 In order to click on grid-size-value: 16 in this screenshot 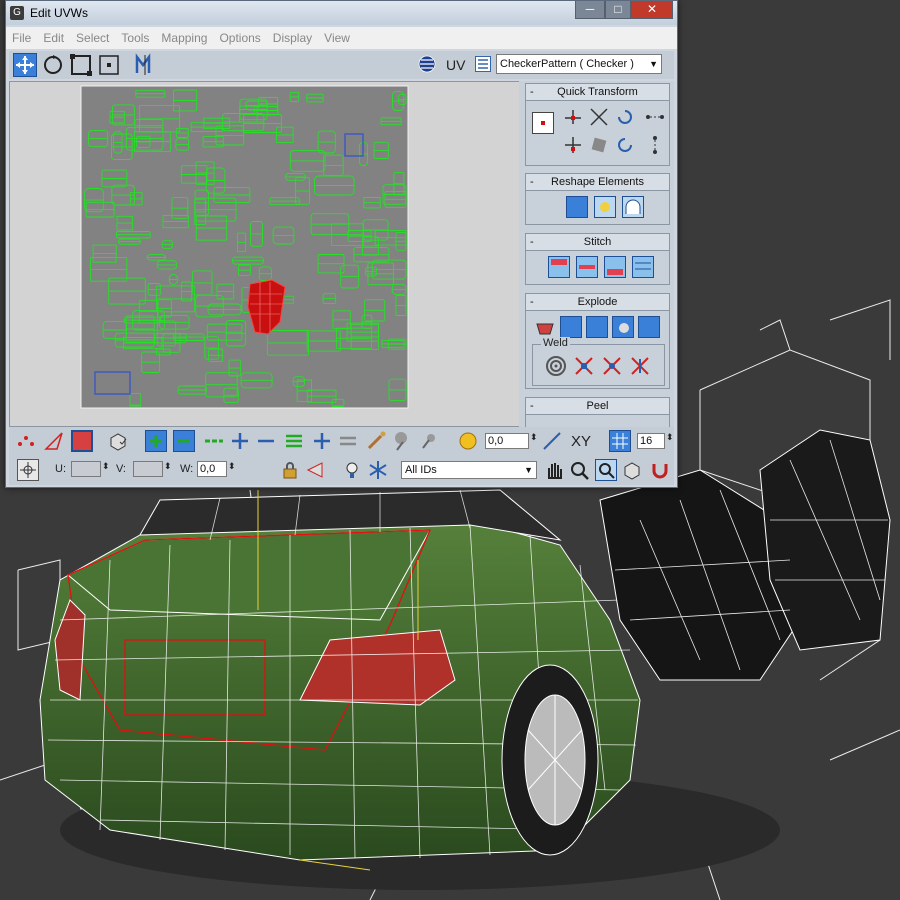, I will do `click(646, 441)`.